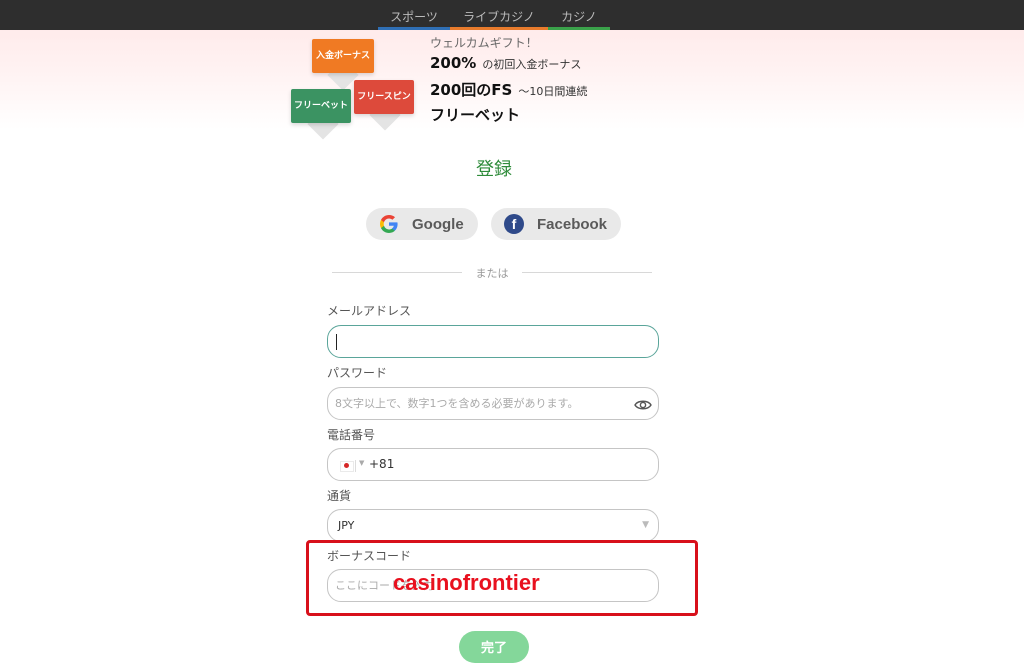  Describe the element at coordinates (355, 466) in the screenshot. I see `flag-separator` at that location.